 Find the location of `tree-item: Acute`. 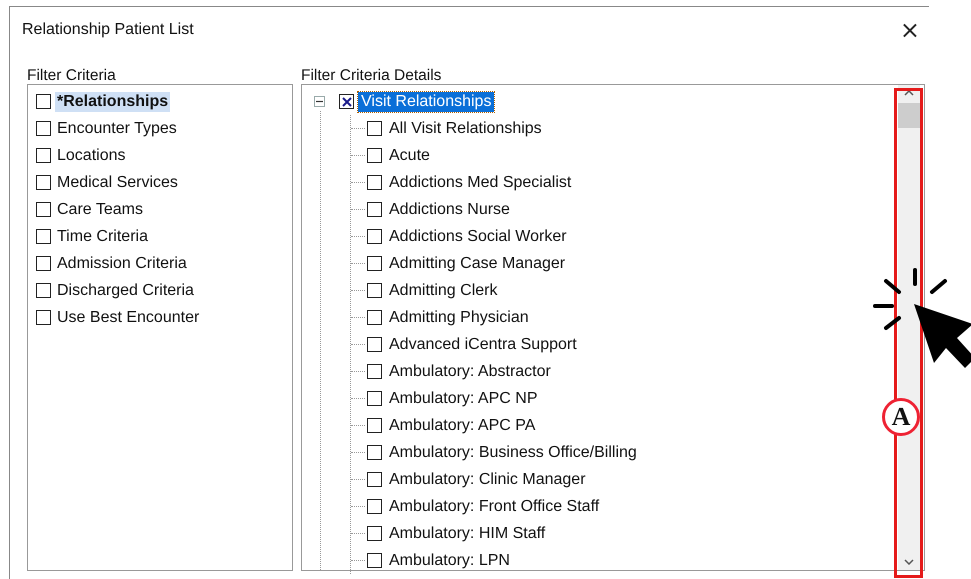

tree-item: Acute is located at coordinates (409, 156).